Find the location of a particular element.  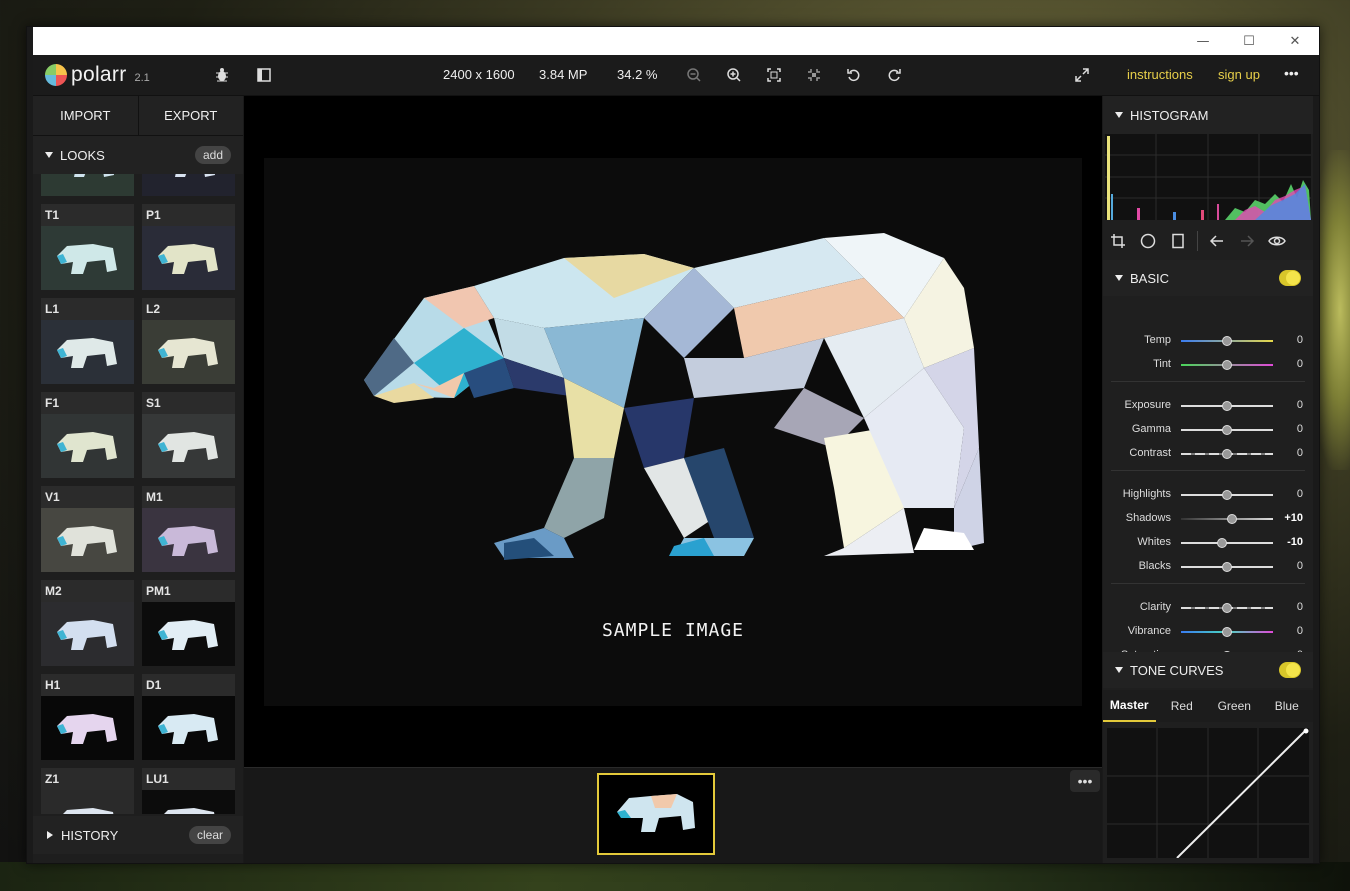

slider-whites: Whites -10 is located at coordinates (1208, 543).